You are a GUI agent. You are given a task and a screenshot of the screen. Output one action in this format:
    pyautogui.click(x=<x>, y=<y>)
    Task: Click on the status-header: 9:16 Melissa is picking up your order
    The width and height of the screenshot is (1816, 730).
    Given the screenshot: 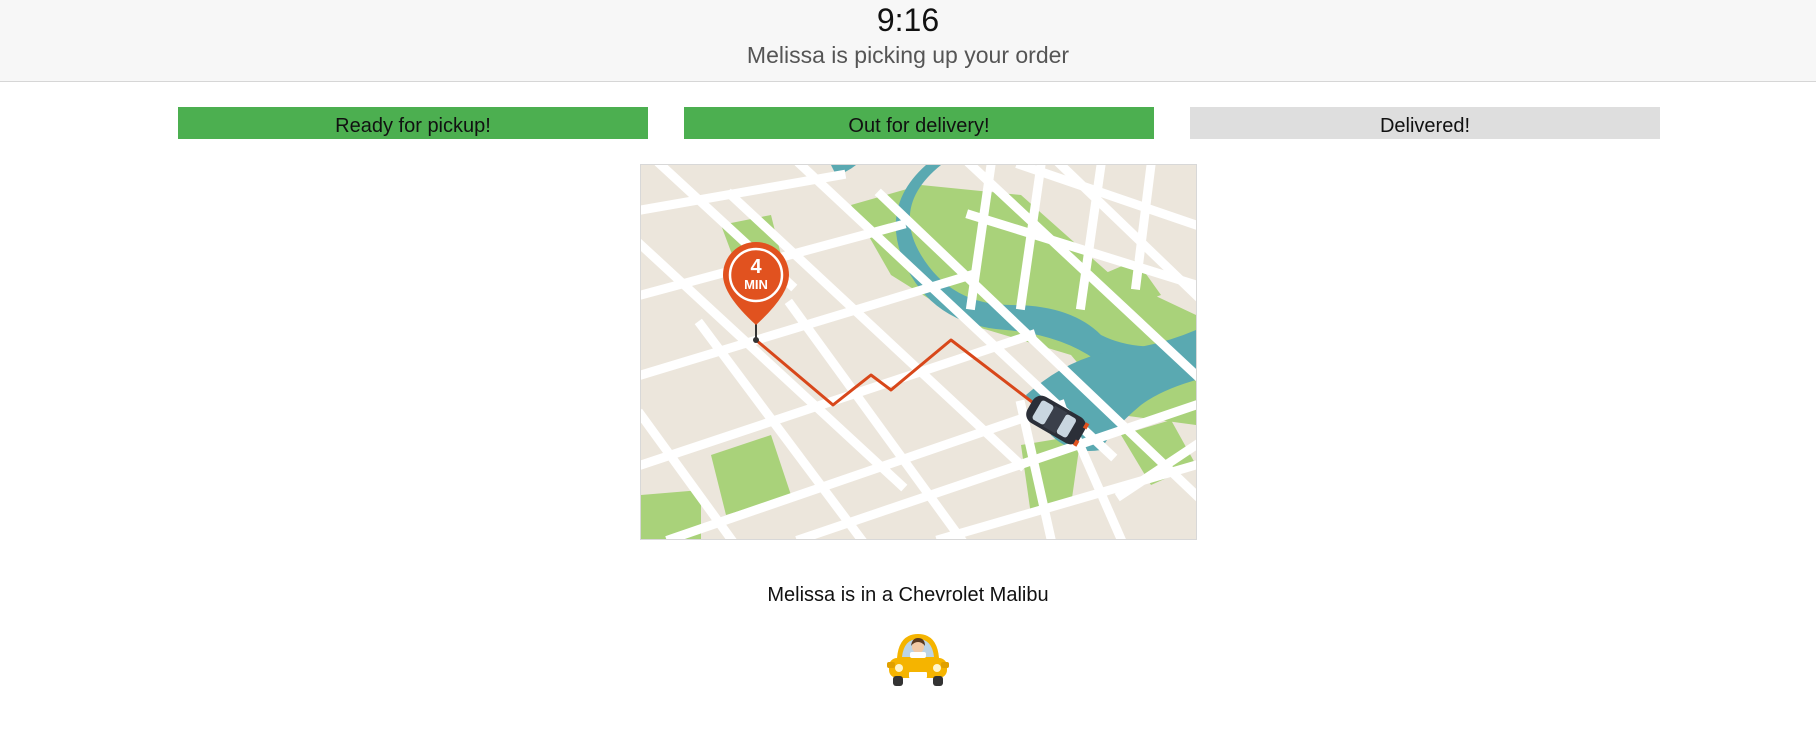 What is the action you would take?
    pyautogui.click(x=908, y=41)
    